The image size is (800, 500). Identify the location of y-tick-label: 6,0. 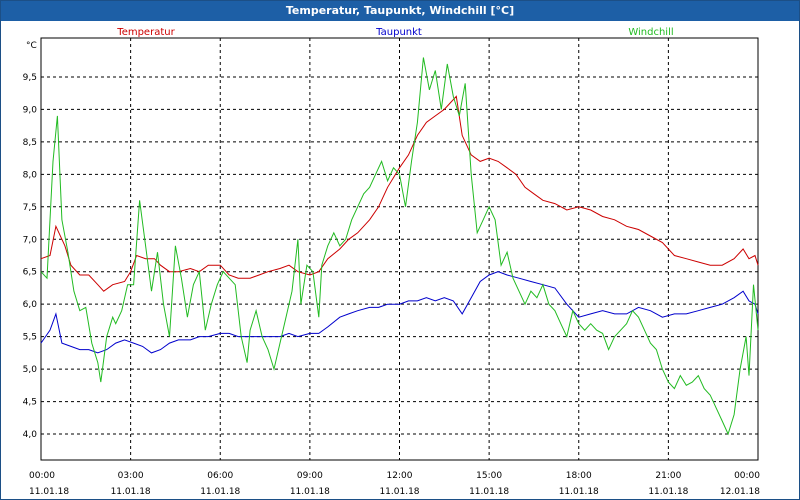
(30, 305).